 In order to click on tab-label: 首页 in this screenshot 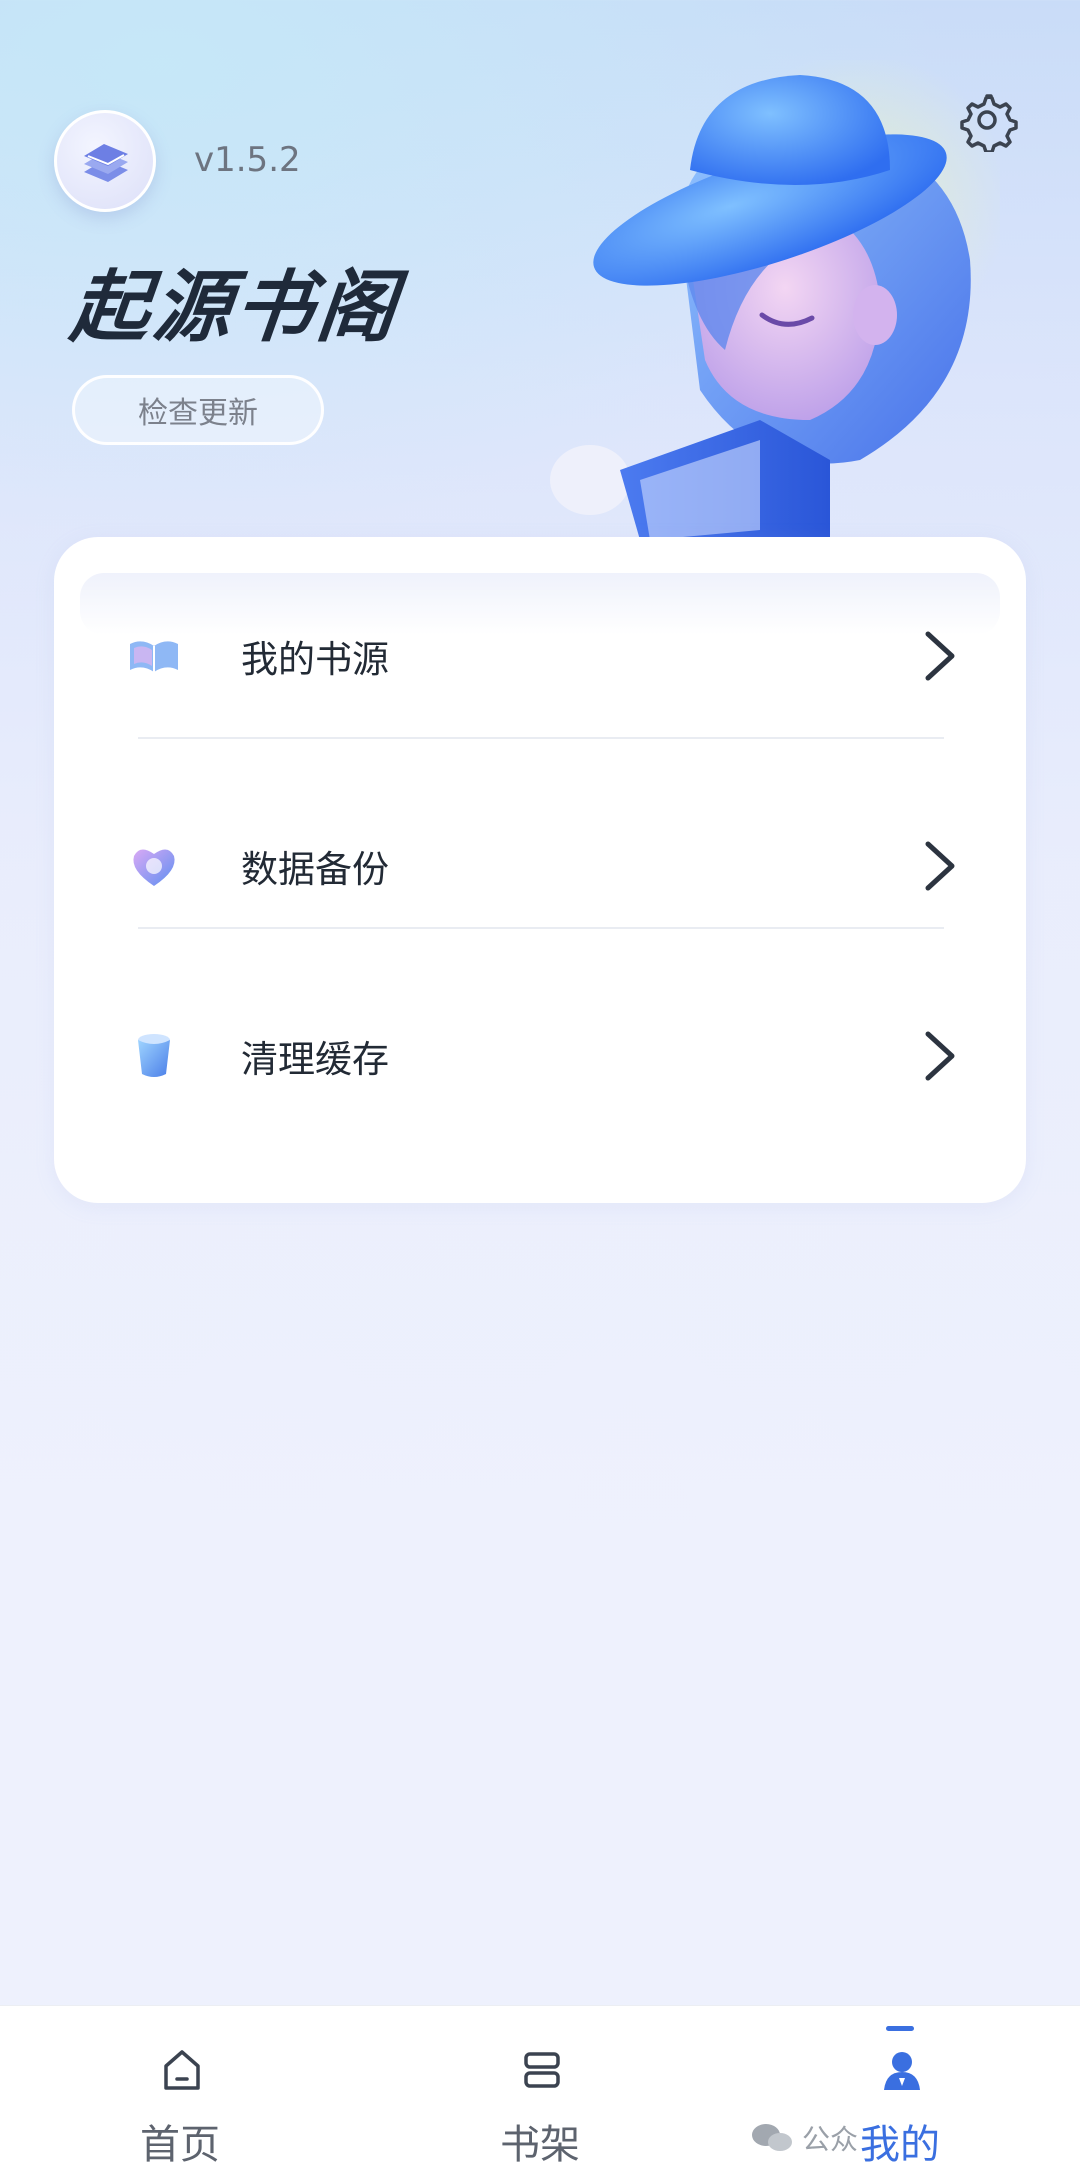, I will do `click(180, 2145)`.